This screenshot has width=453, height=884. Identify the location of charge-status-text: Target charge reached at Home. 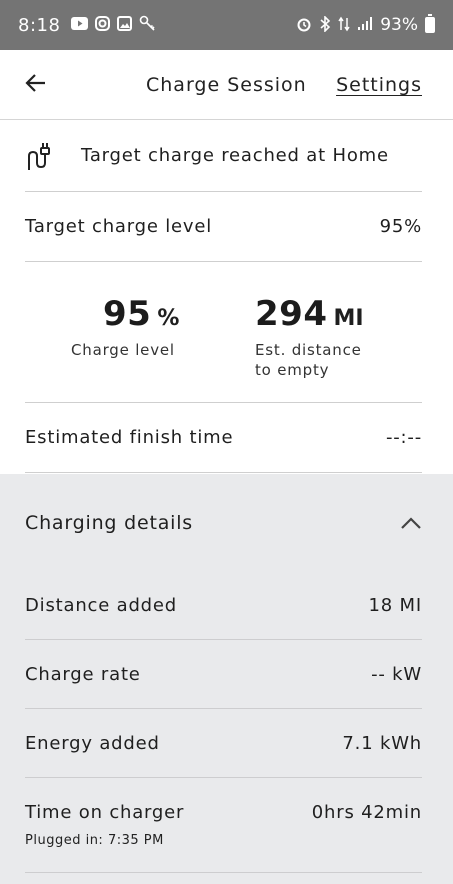
(235, 155).